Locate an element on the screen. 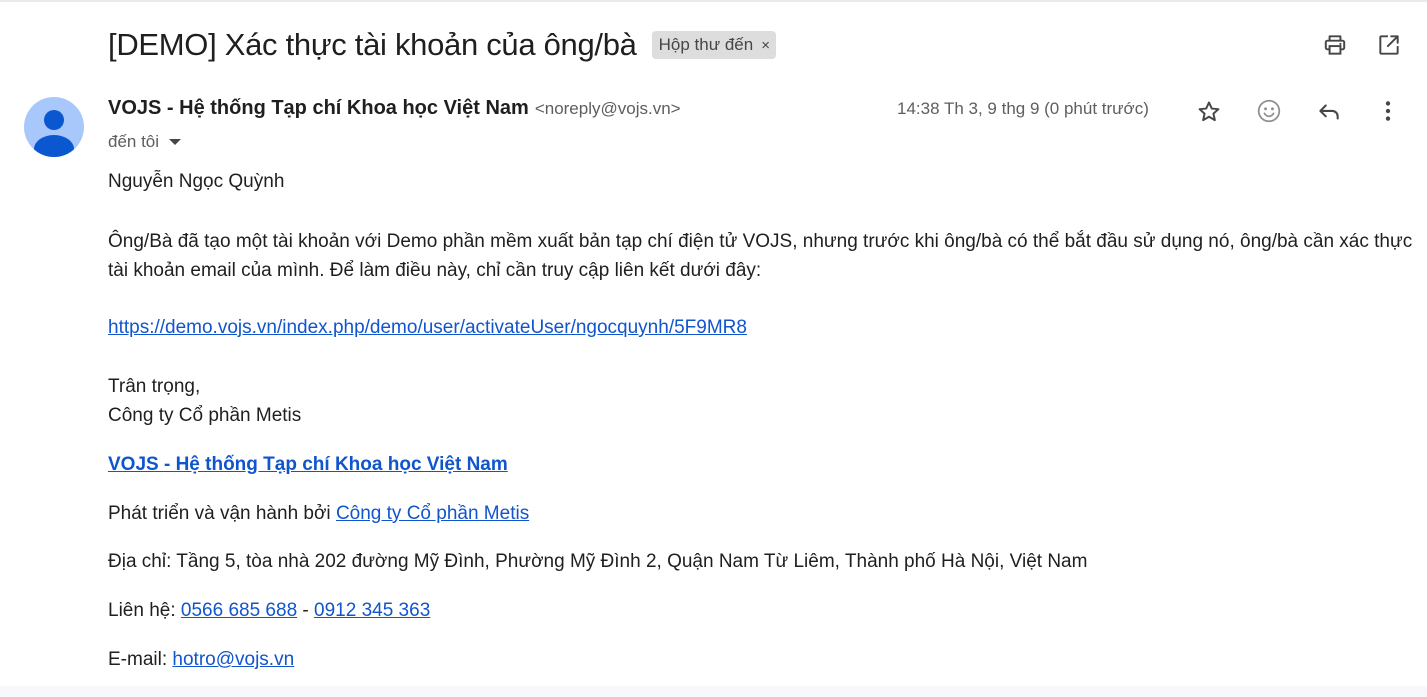  print-icon is located at coordinates (1335, 45).